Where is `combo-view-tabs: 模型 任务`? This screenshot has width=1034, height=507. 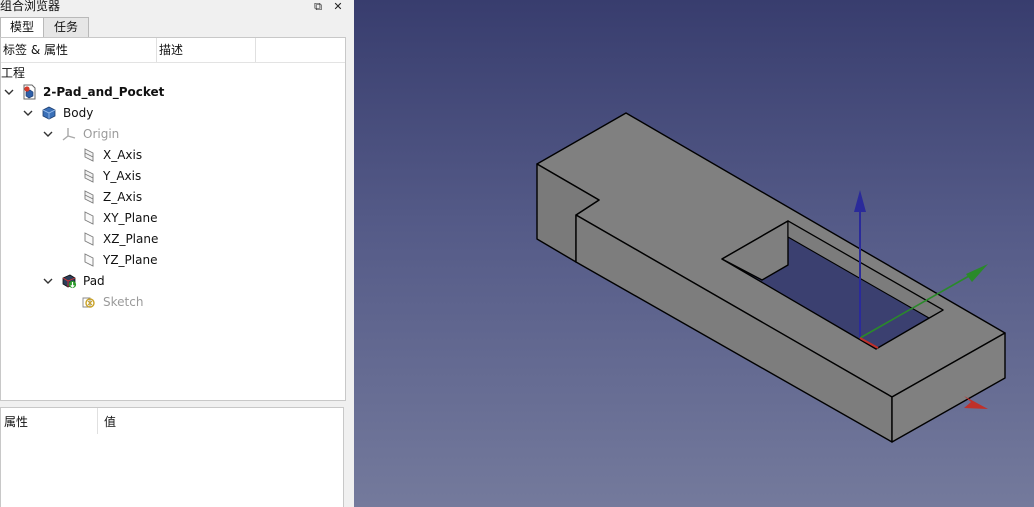 combo-view-tabs: 模型 任务 is located at coordinates (175, 27).